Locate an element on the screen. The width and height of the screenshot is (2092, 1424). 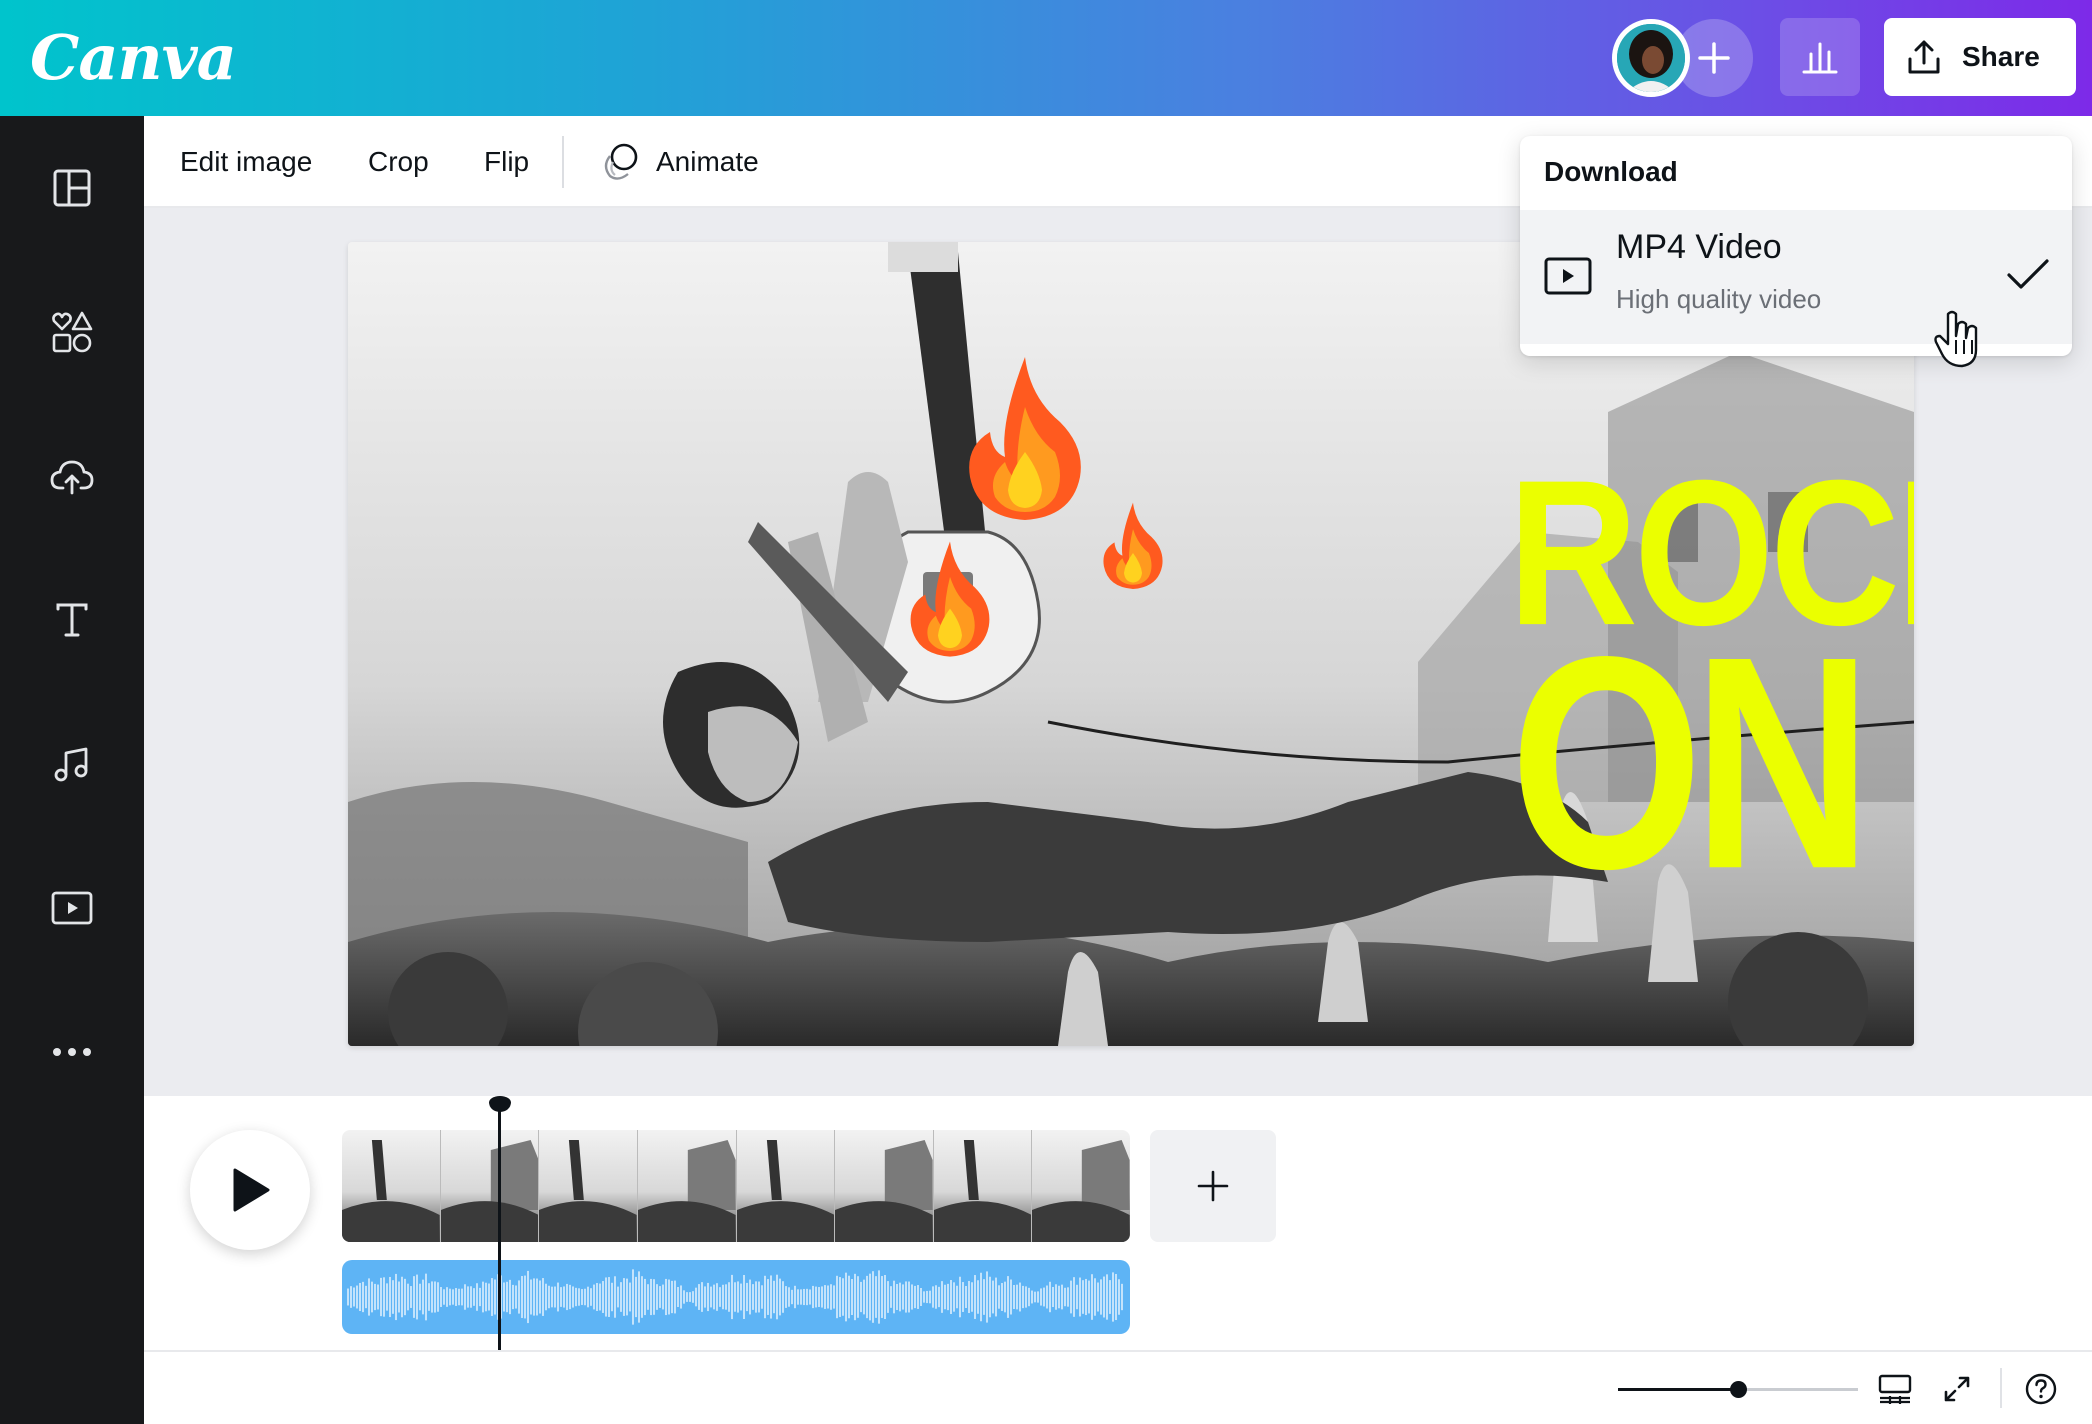
audio-waveform is located at coordinates (735, 1297).